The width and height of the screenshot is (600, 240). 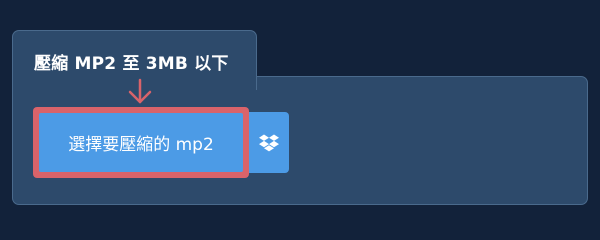 I want to click on panel-title: 壓縮 MP2 至 3MB 以下, so click(x=131, y=64).